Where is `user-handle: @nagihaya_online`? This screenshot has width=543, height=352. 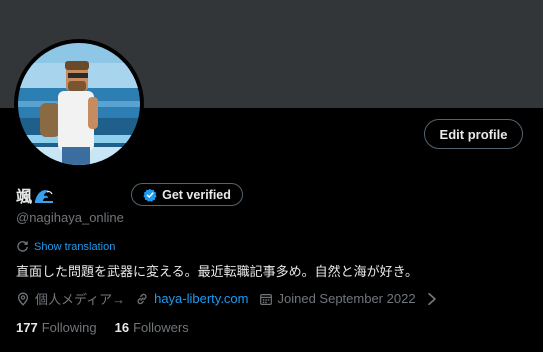
user-handle: @nagihaya_online is located at coordinates (70, 217).